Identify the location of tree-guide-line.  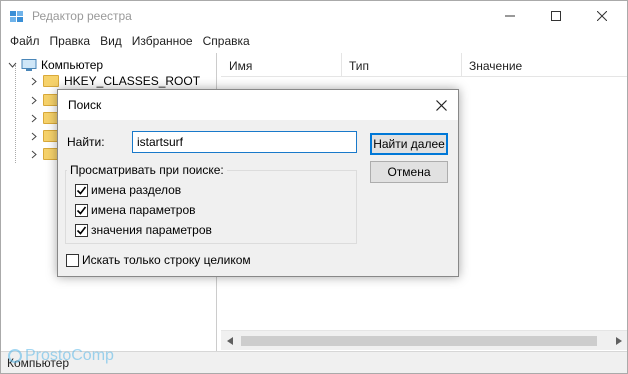
(15, 114).